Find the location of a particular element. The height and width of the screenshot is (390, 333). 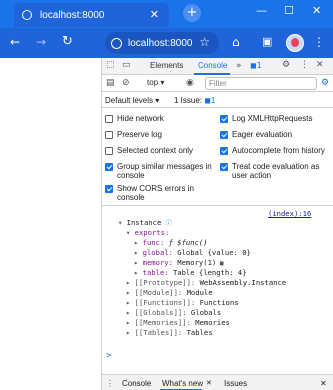

url-text: localhost:8000 is located at coordinates (160, 43).